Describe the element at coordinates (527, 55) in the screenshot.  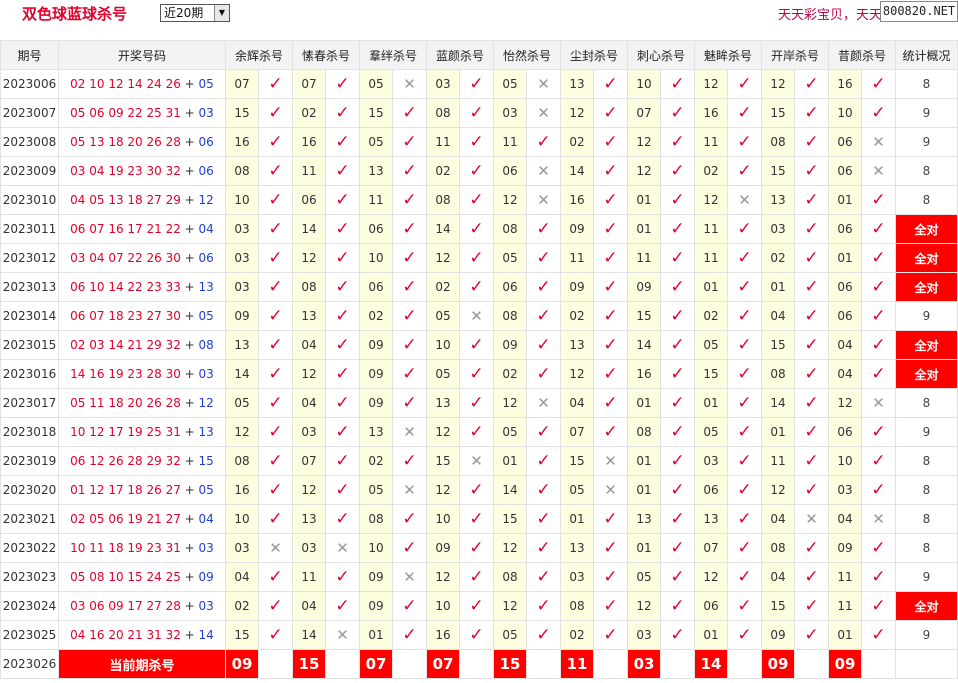
I see `header-expert-5: 怡然杀号` at that location.